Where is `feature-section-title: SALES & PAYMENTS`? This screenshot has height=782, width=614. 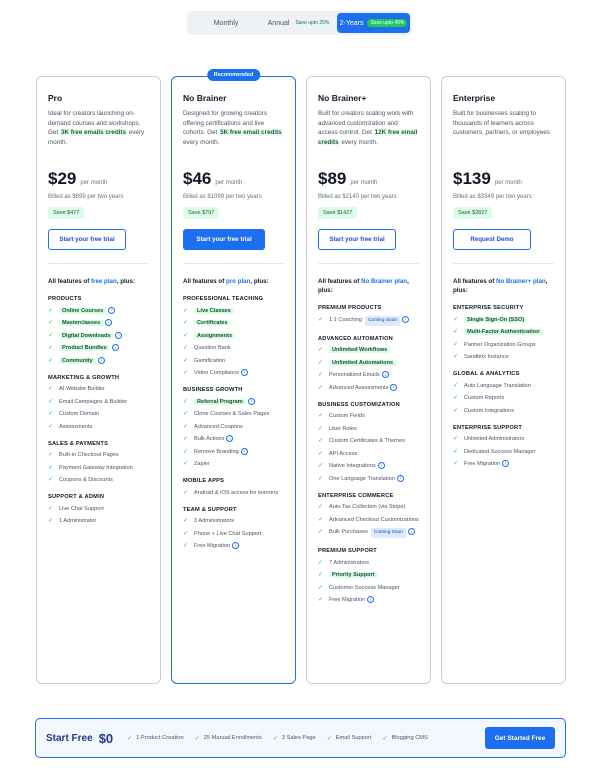 feature-section-title: SALES & PAYMENTS is located at coordinates (78, 443).